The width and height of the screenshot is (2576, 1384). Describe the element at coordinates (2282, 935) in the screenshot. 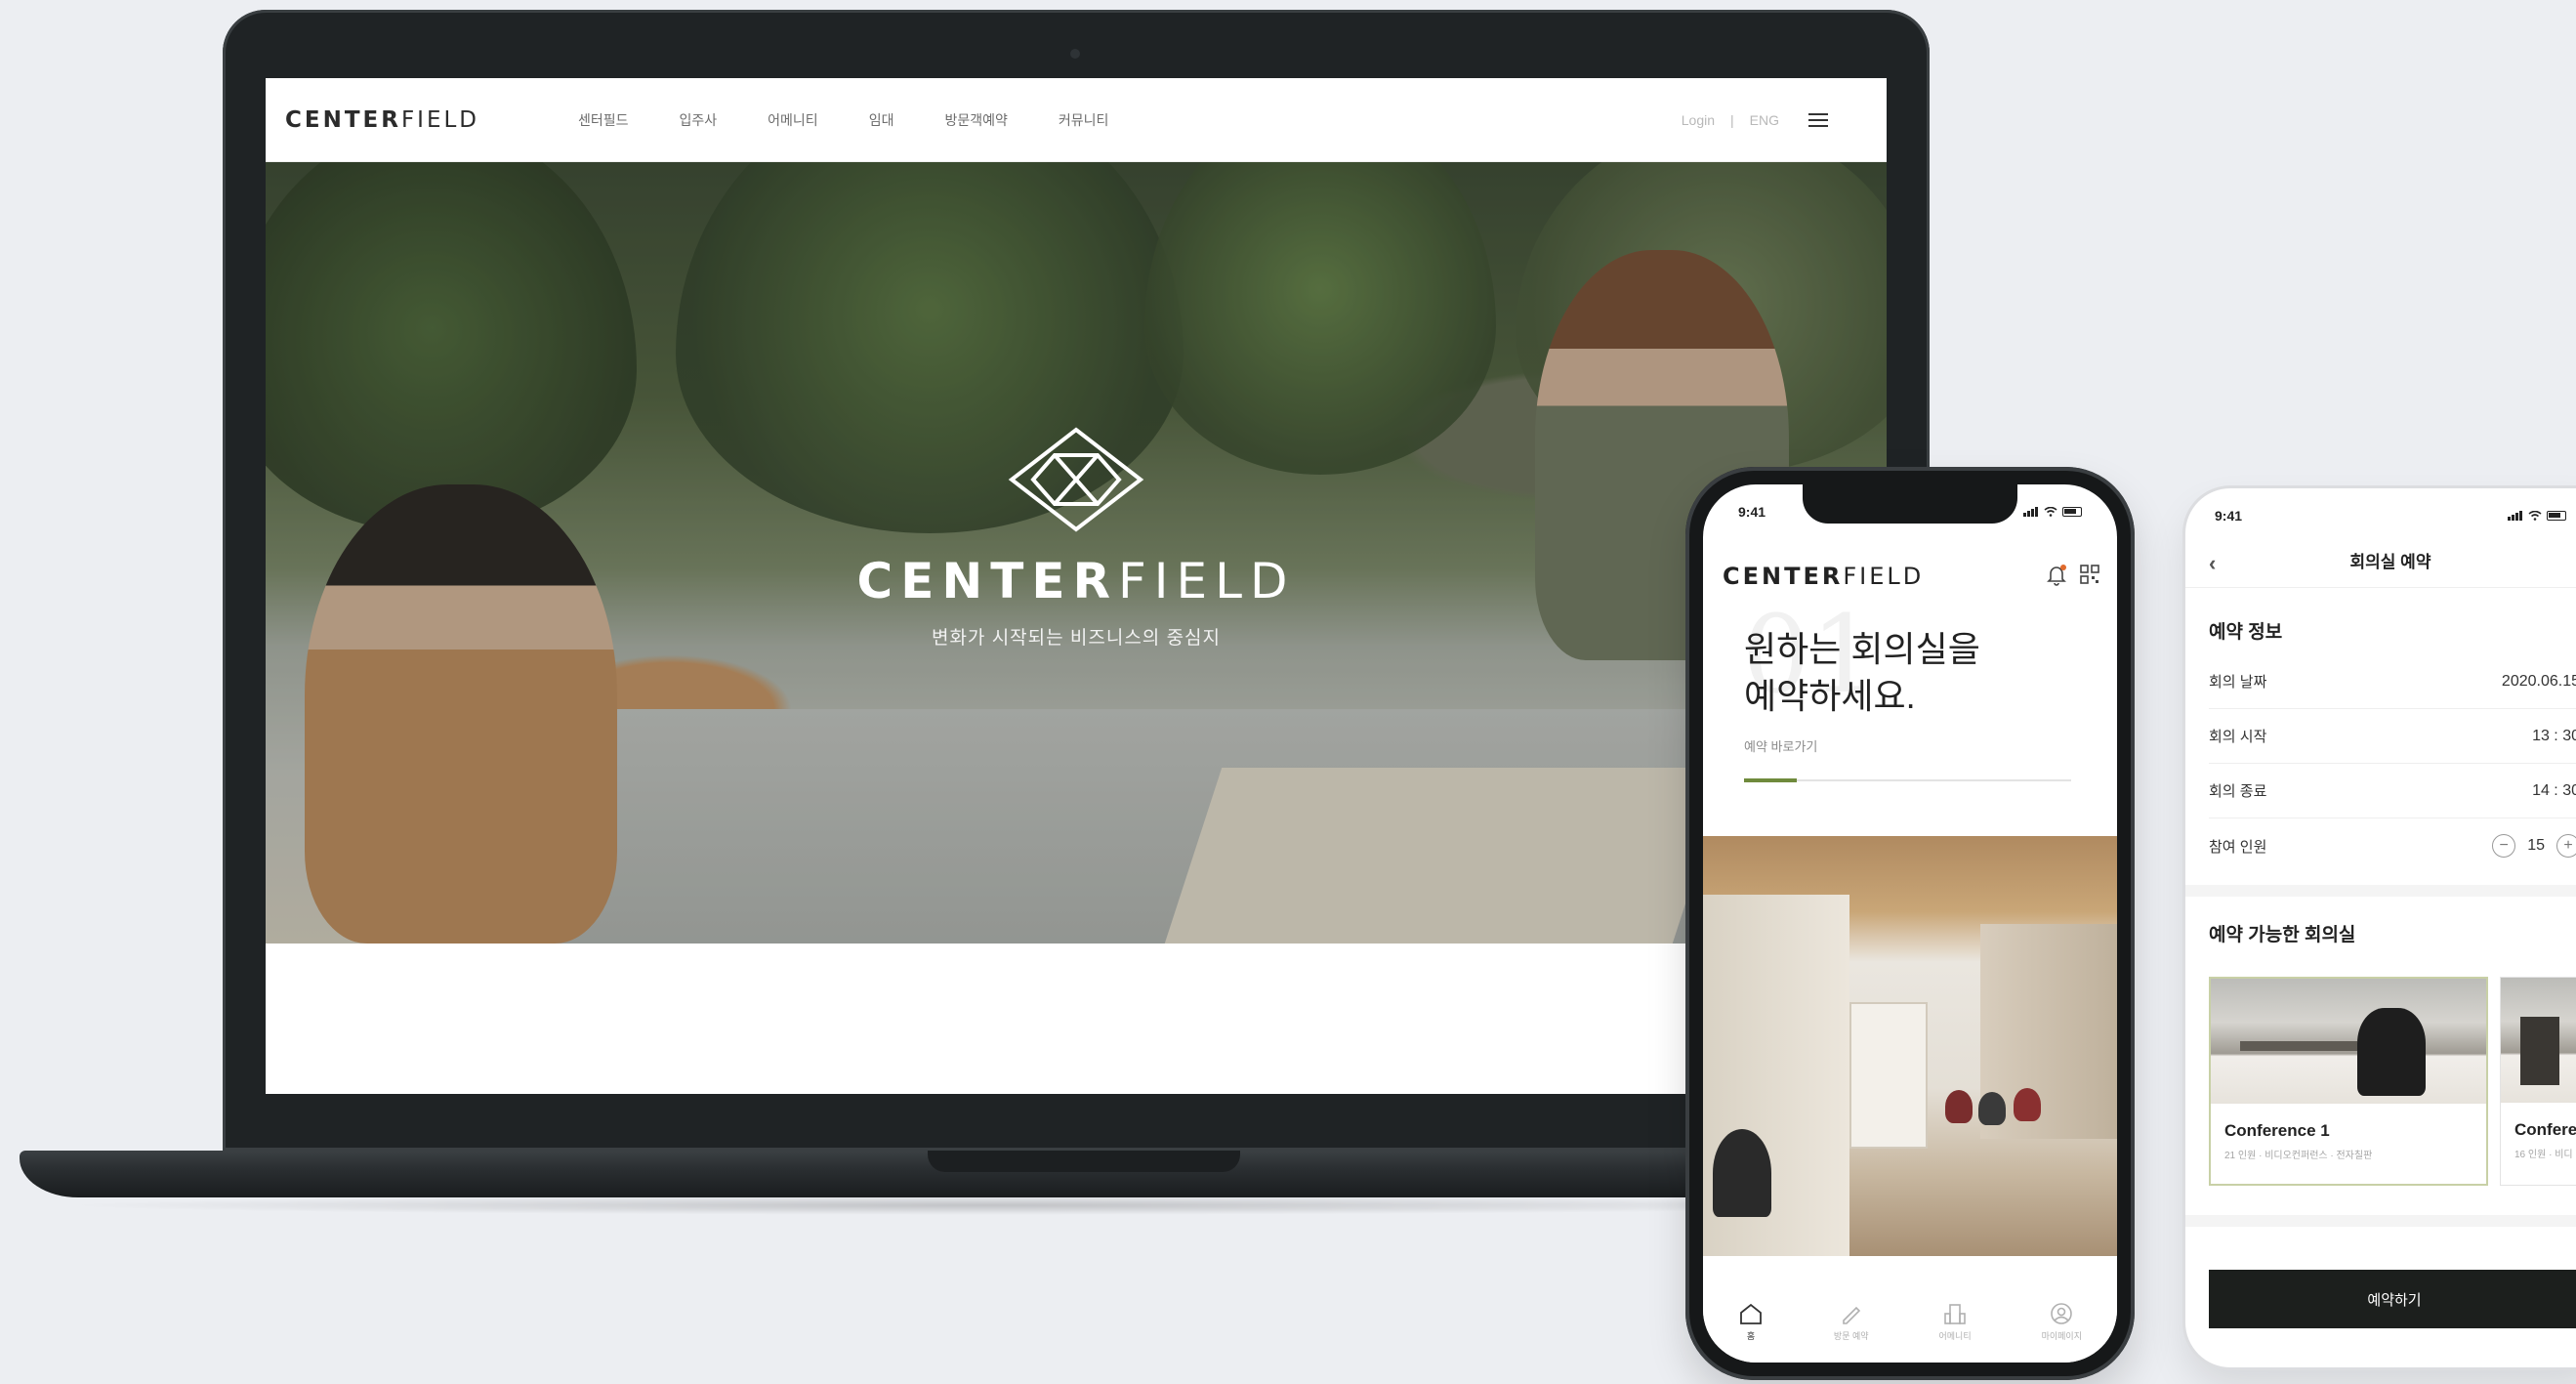

I see `available-rooms-title: 예약 가능한 회의실` at that location.